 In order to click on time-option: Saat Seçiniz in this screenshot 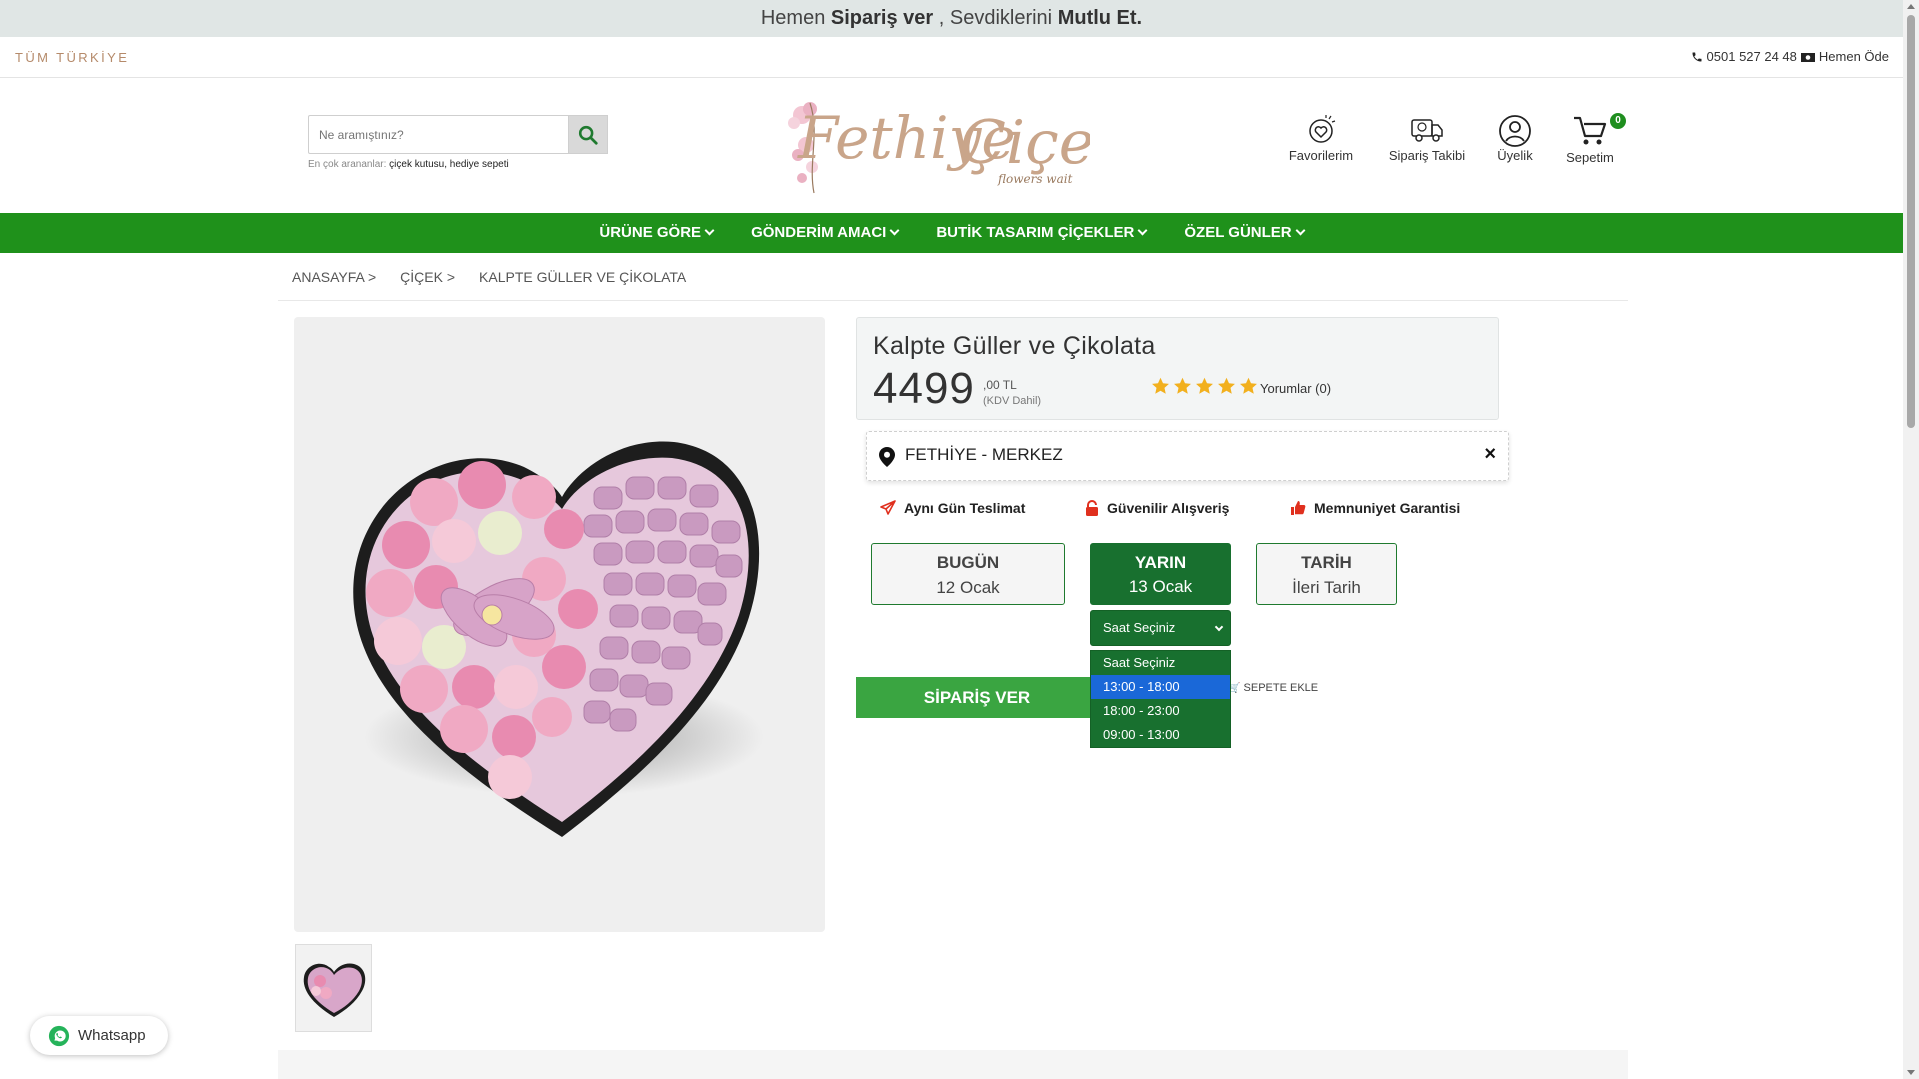, I will do `click(1160, 663)`.